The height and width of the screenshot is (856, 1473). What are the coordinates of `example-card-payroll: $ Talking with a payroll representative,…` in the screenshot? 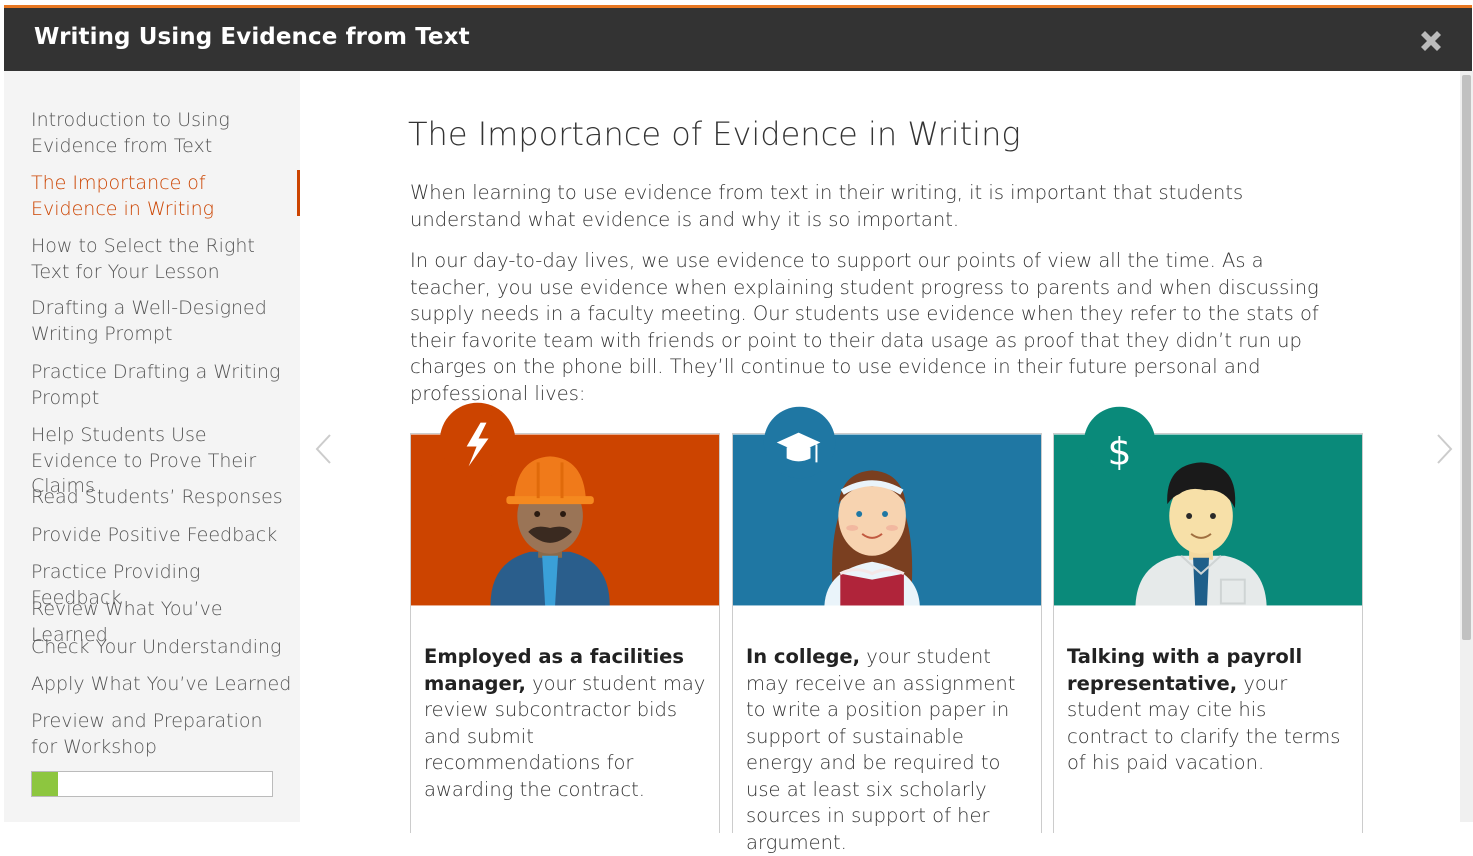 It's located at (1208, 619).